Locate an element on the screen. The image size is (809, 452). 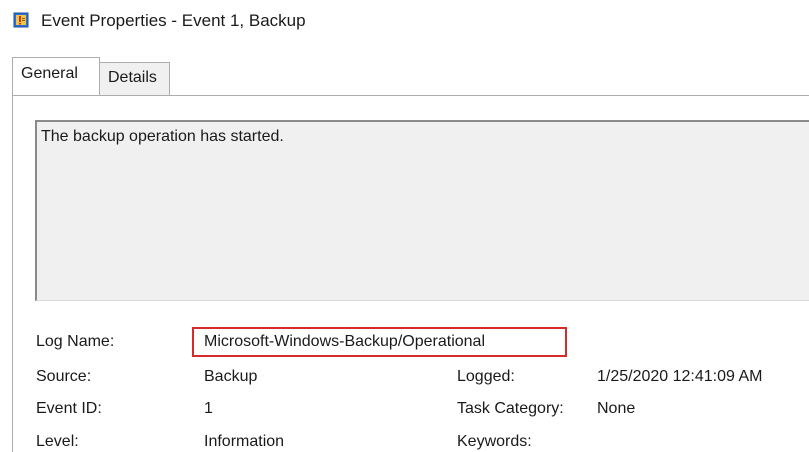
event-viewer-icon is located at coordinates (21, 20).